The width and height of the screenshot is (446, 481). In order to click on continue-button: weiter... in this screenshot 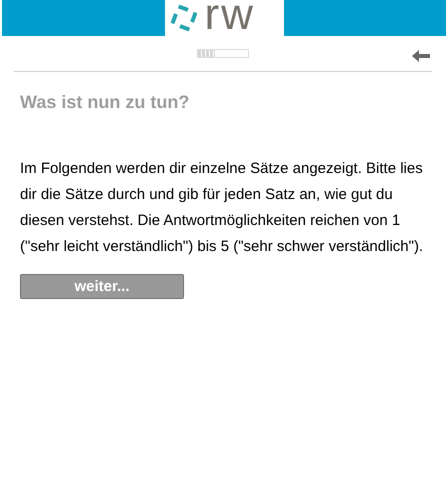, I will do `click(102, 286)`.